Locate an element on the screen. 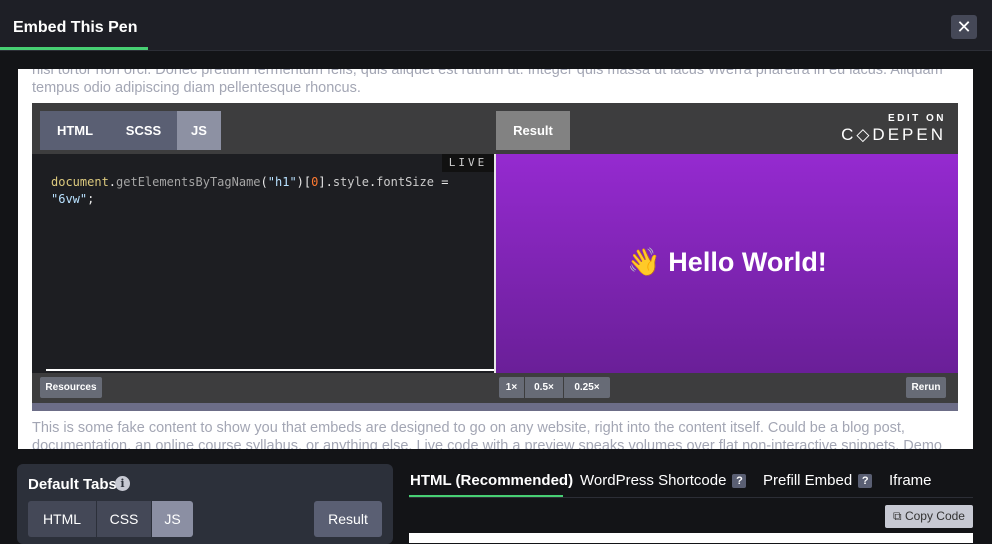 The image size is (992, 544). zoom-0-5x-button: 0.5× is located at coordinates (544, 387).